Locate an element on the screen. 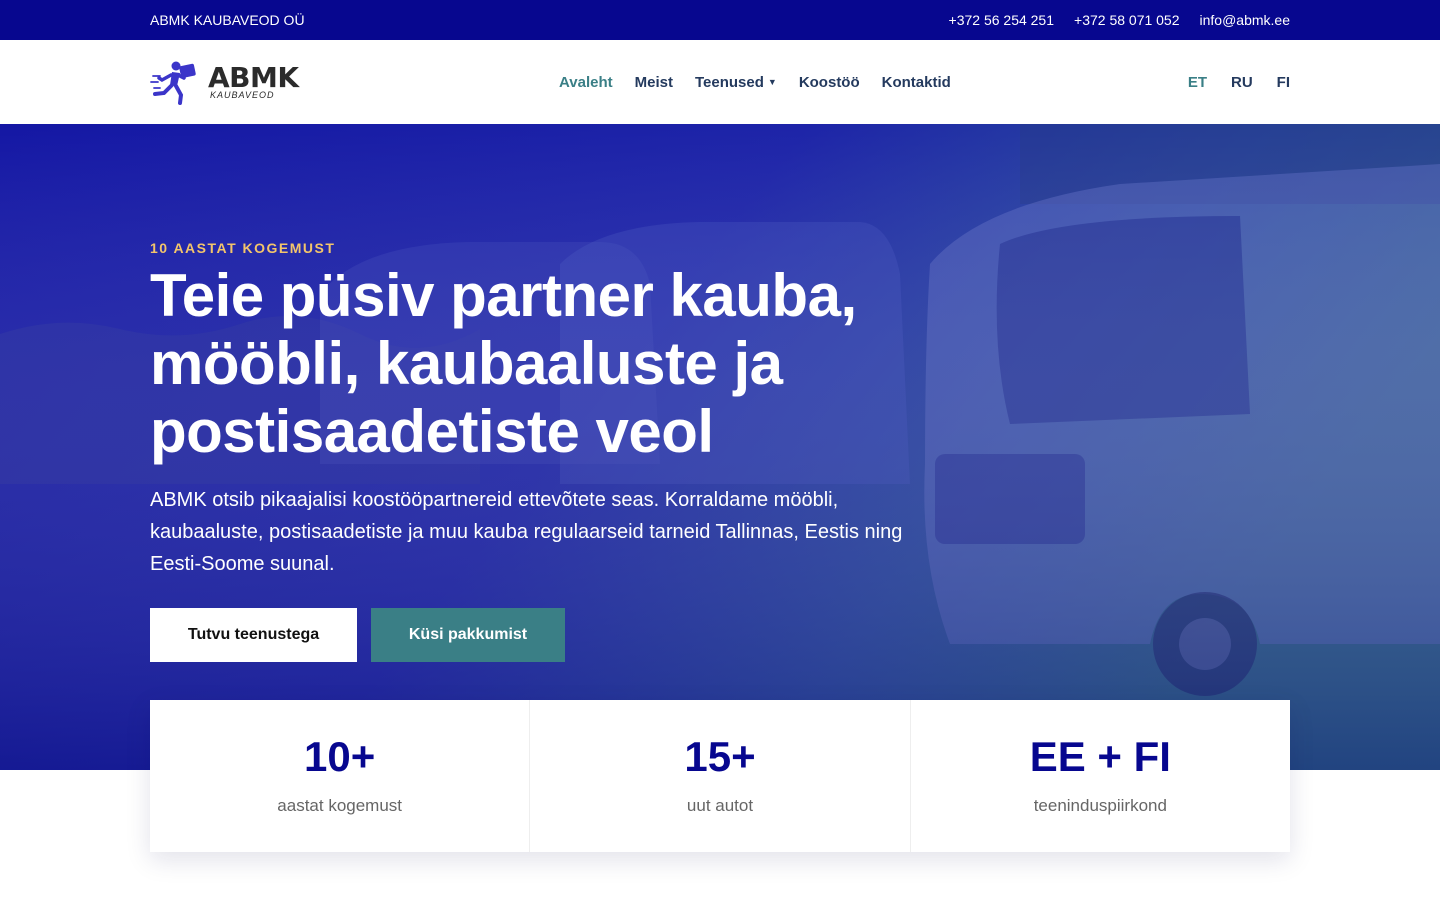  stat-card: 15+ uut autot is located at coordinates (720, 776).